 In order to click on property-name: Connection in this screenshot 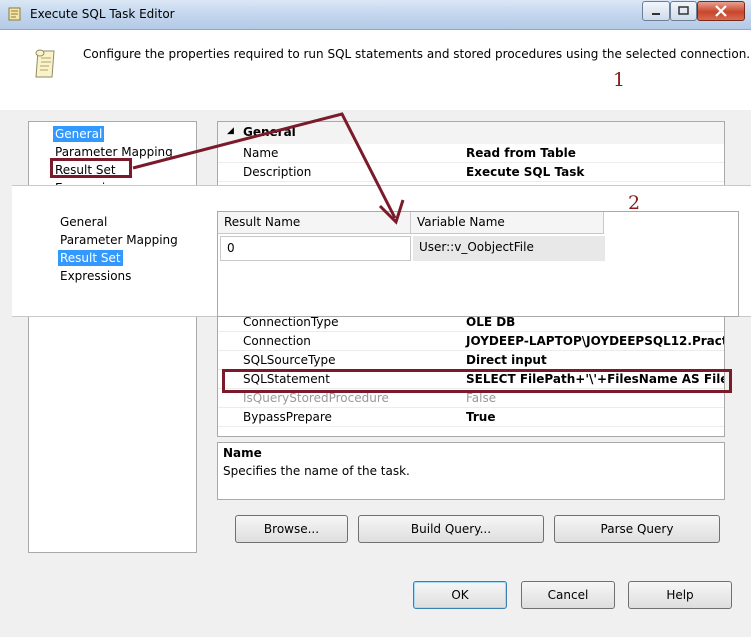, I will do `click(277, 341)`.